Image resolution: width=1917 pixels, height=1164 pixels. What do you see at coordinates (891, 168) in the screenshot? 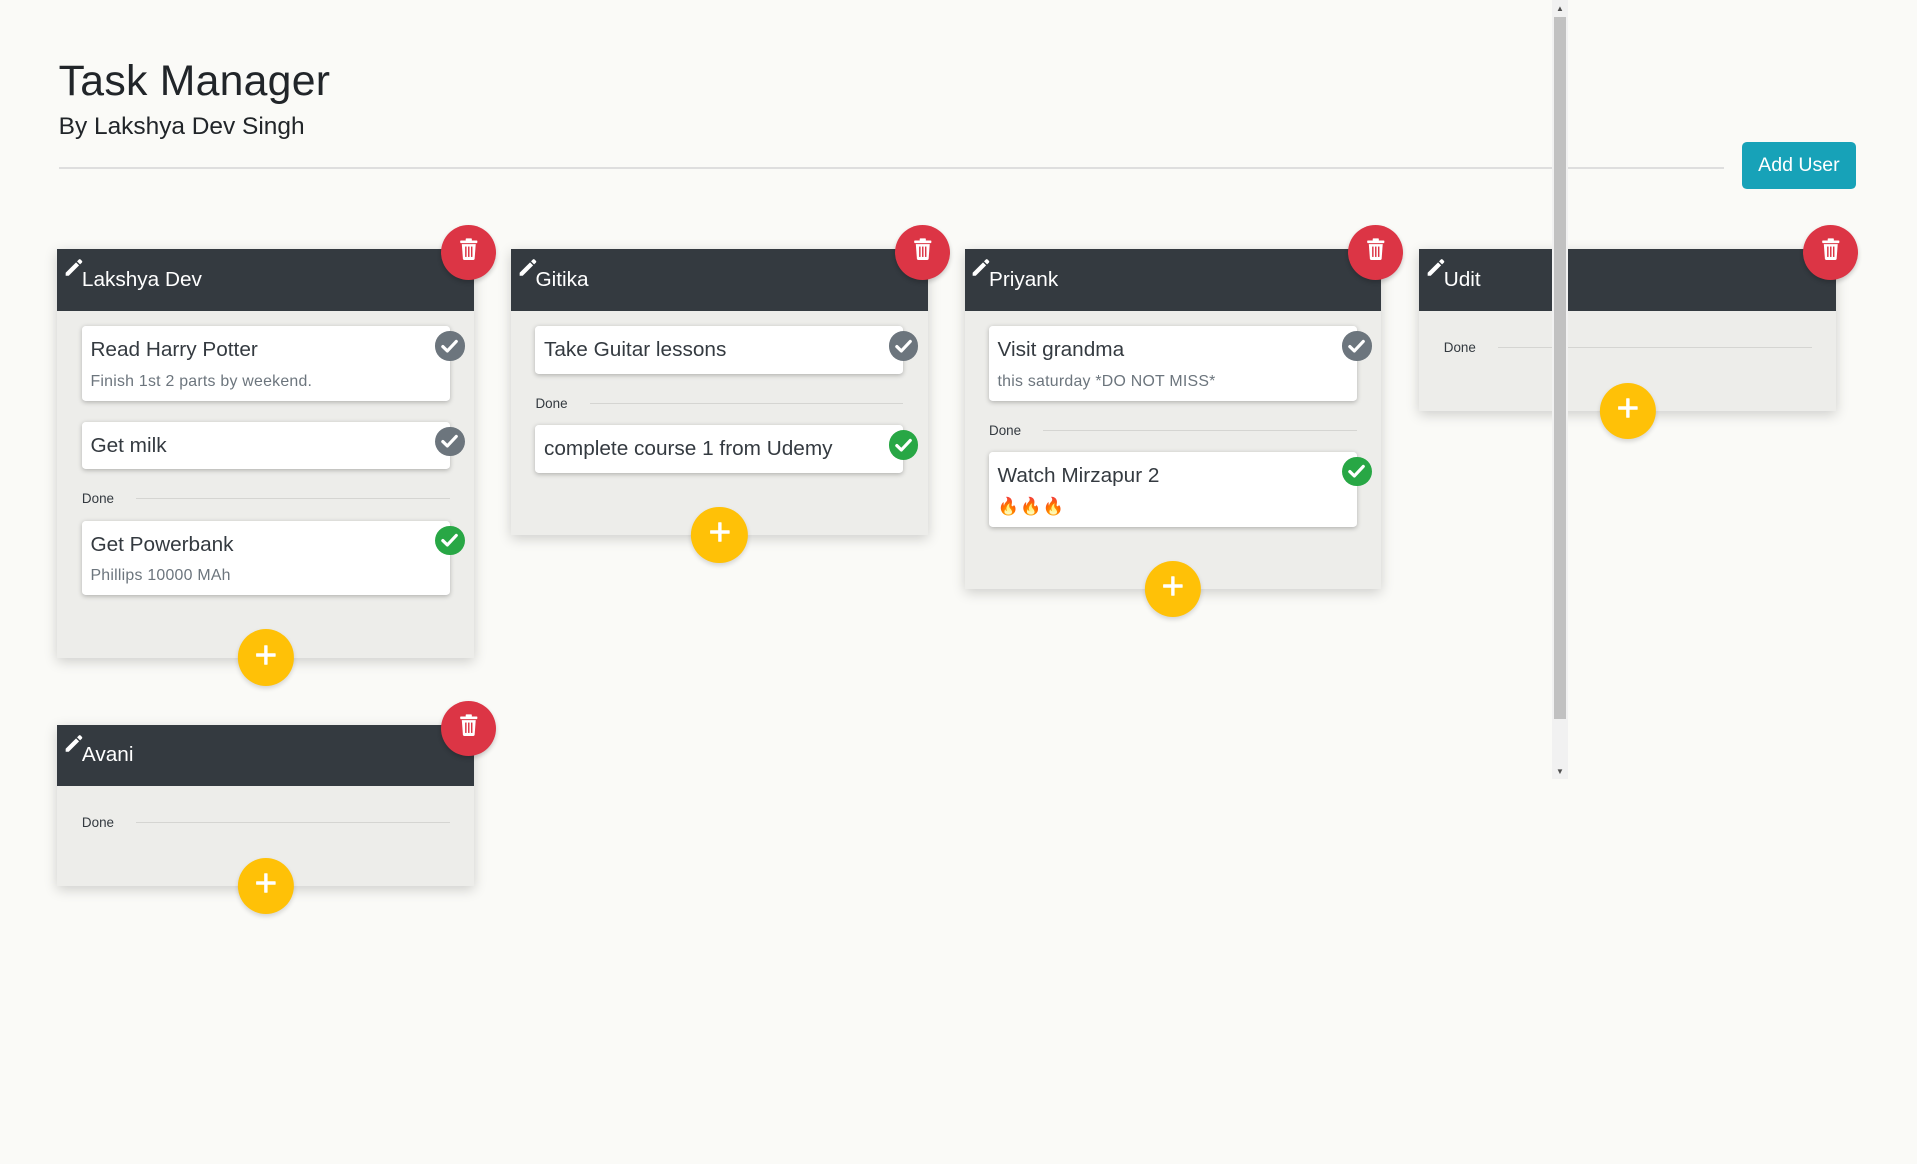
I see `header-divider` at bounding box center [891, 168].